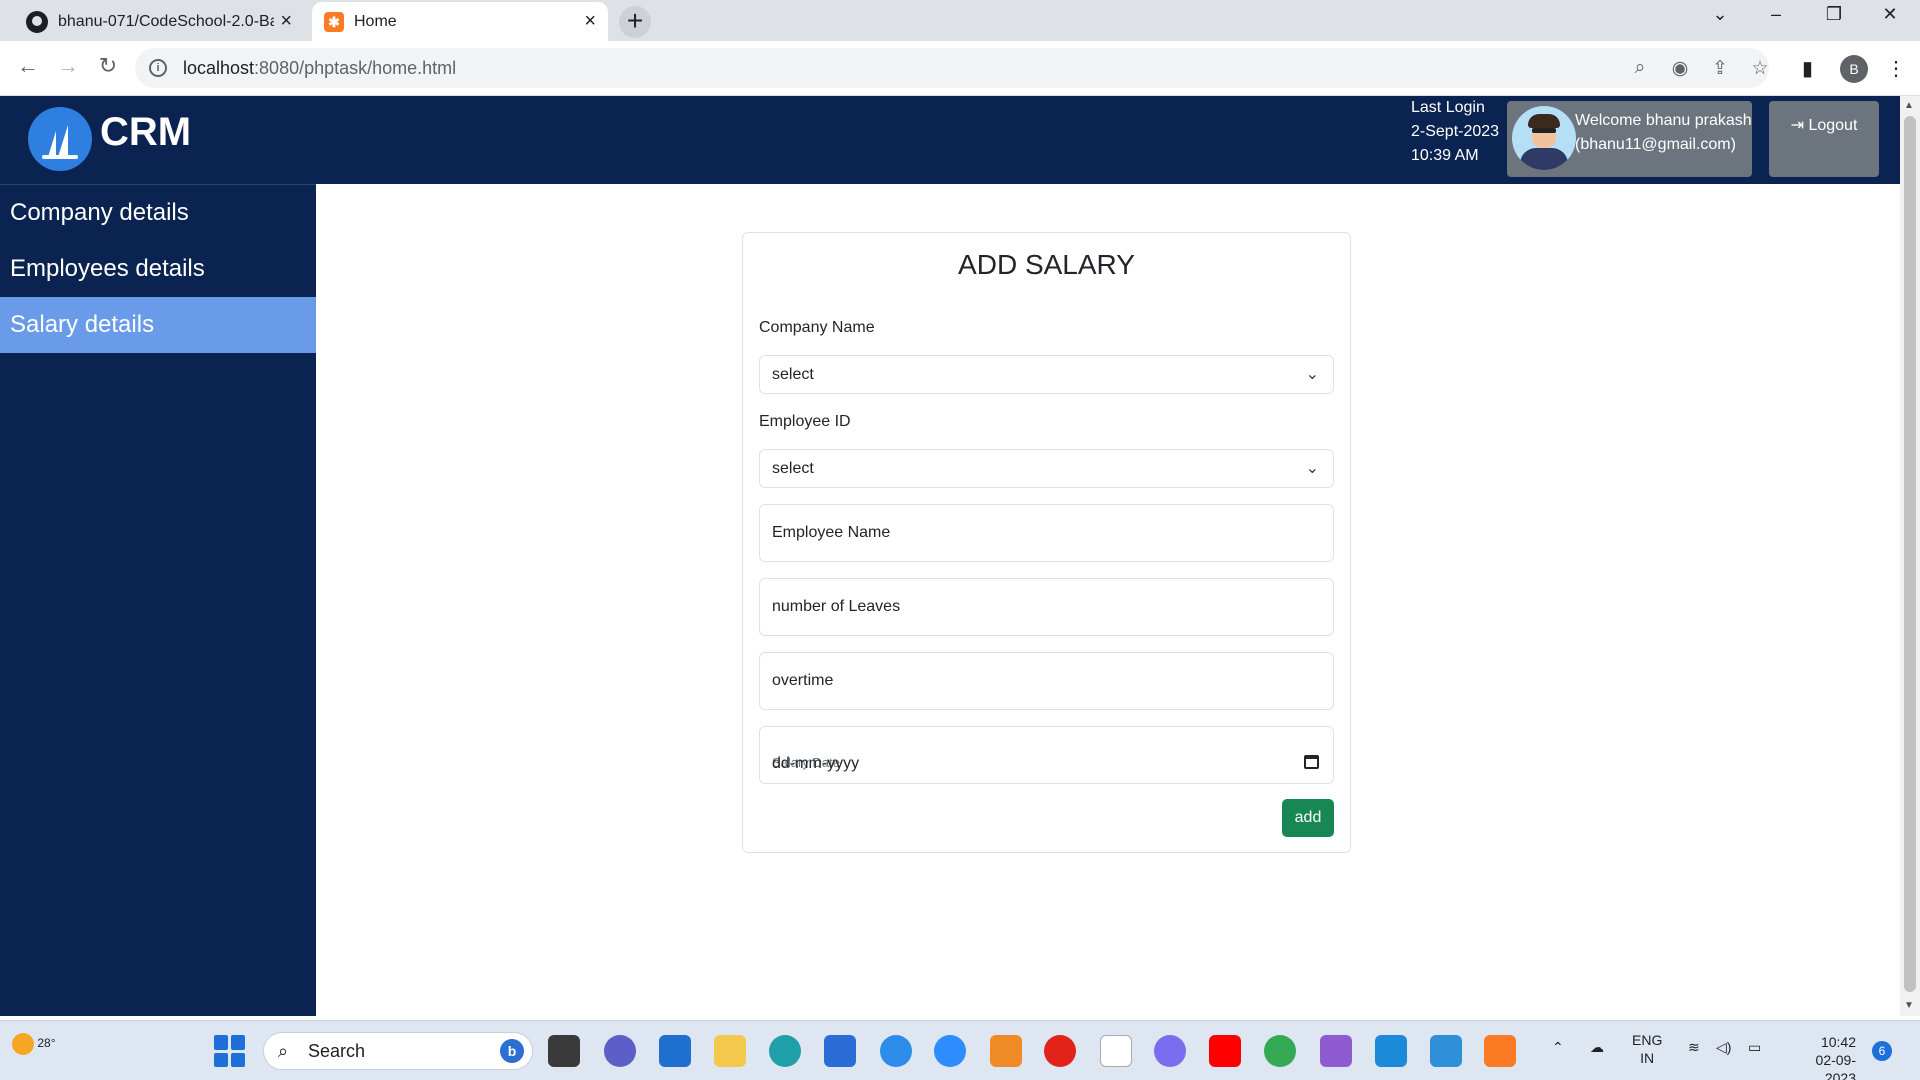 The height and width of the screenshot is (1080, 1920). Describe the element at coordinates (1391, 1051) in the screenshot. I see `vscode-icon` at that location.